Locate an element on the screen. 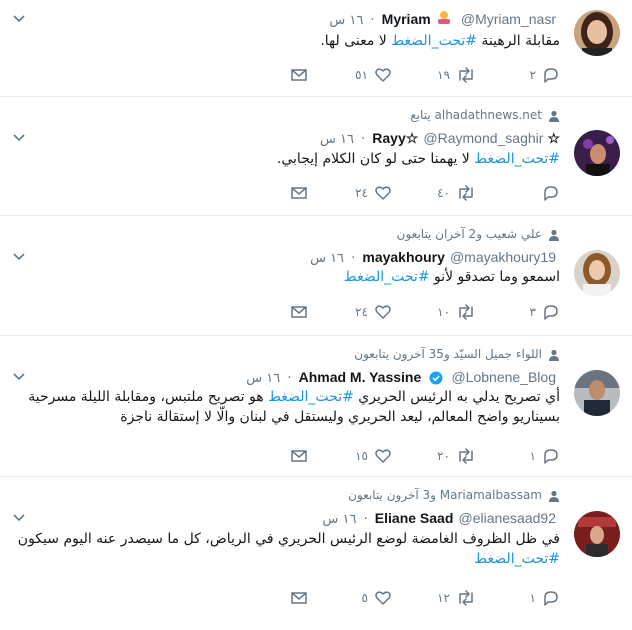  tweet-text: مقابلة الرهينة #تحت_الضغط لا معنى لها. is located at coordinates (286, 41).